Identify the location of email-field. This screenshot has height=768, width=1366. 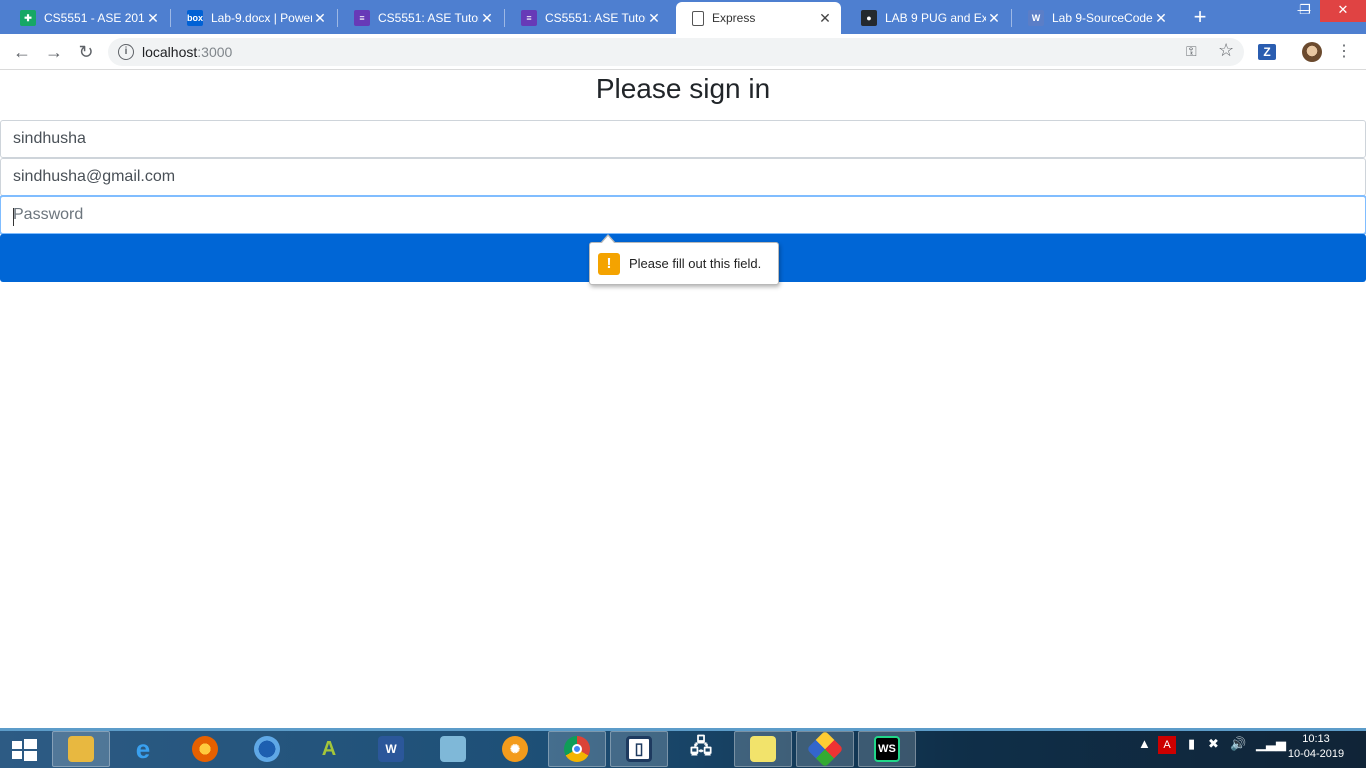
(683, 177).